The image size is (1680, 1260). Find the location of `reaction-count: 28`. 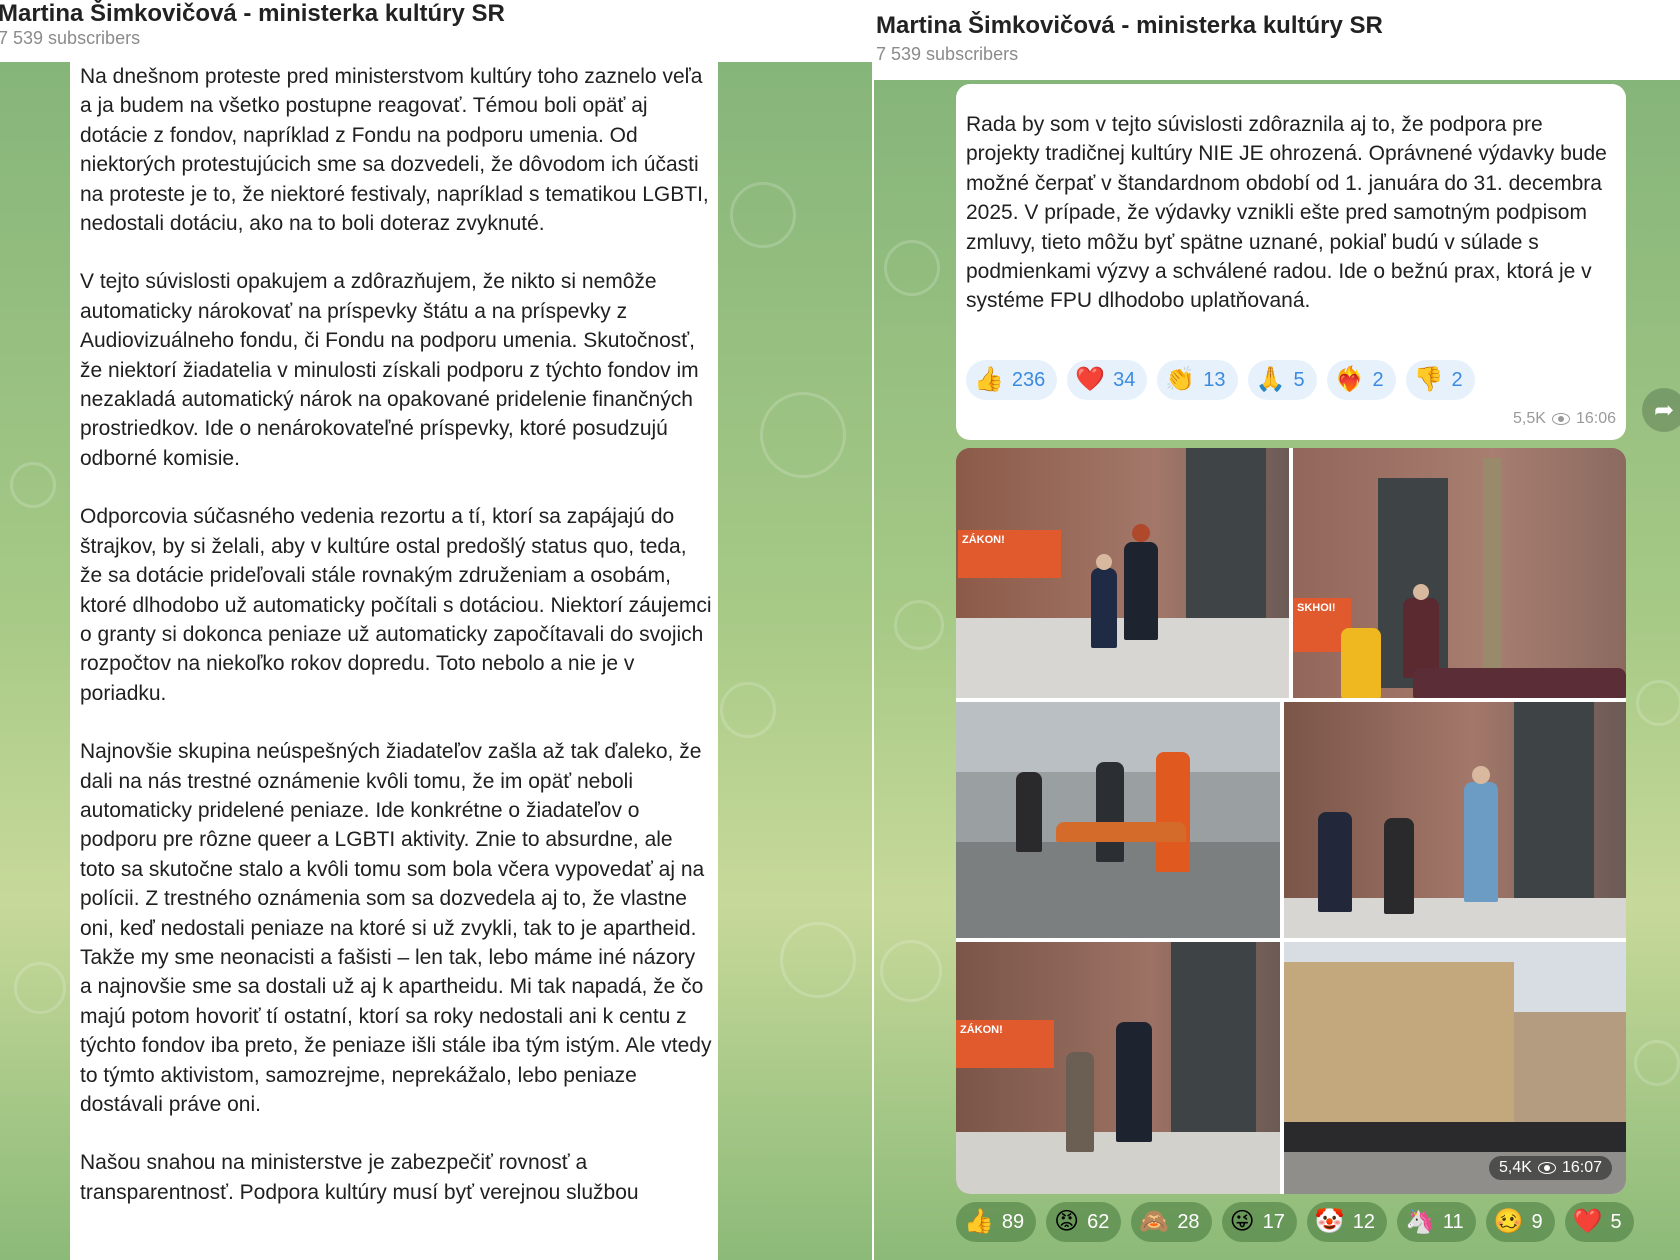

reaction-count: 28 is located at coordinates (1188, 1221).